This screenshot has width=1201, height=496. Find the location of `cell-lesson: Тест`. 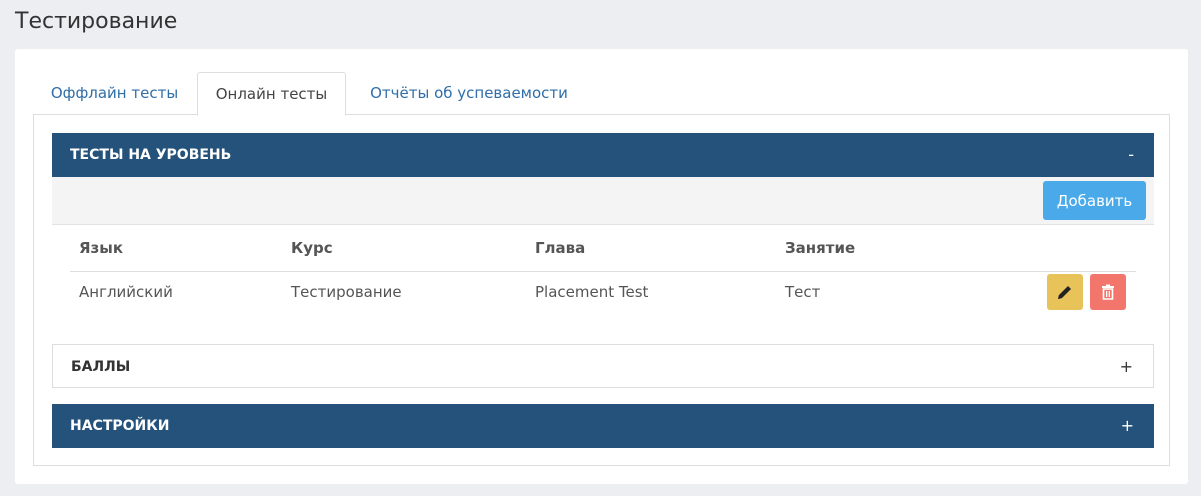

cell-lesson: Тест is located at coordinates (803, 292).